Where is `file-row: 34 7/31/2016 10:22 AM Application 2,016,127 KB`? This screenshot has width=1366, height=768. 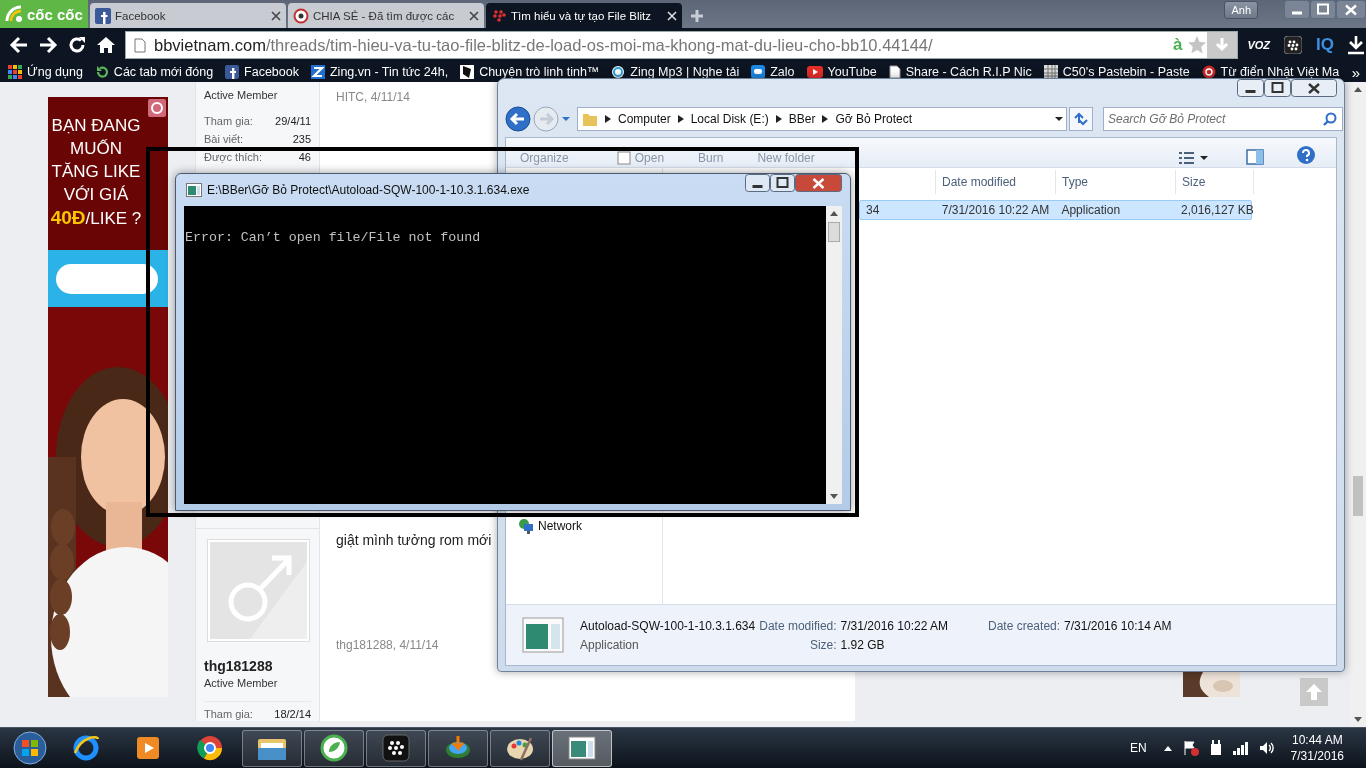
file-row: 34 7/31/2016 10:22 AM Application 2,016,127 KB is located at coordinates (1055, 210).